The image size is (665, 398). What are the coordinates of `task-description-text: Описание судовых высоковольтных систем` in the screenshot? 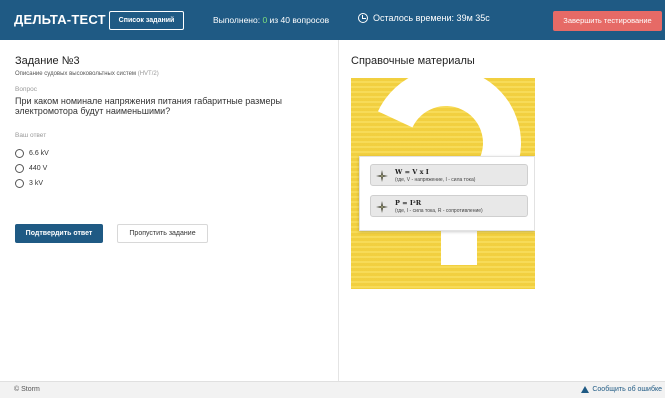 It's located at (76, 74).